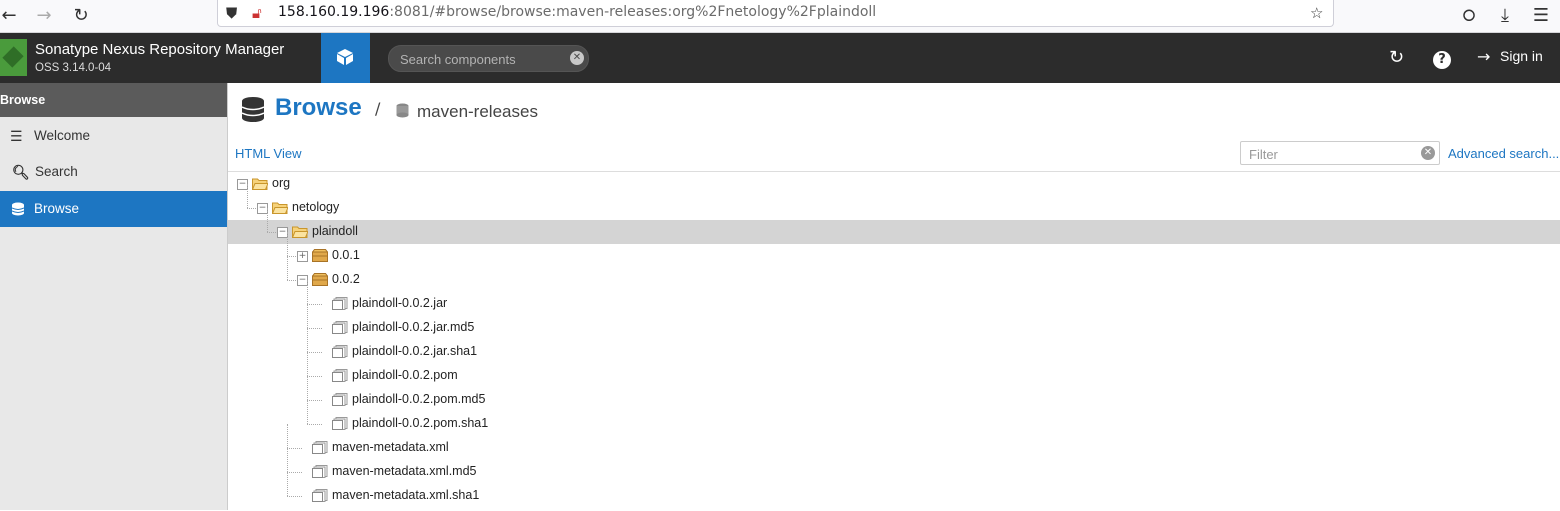 The width and height of the screenshot is (1560, 511). What do you see at coordinates (1316, 13) in the screenshot?
I see `bookmark-star-icon: ☆` at bounding box center [1316, 13].